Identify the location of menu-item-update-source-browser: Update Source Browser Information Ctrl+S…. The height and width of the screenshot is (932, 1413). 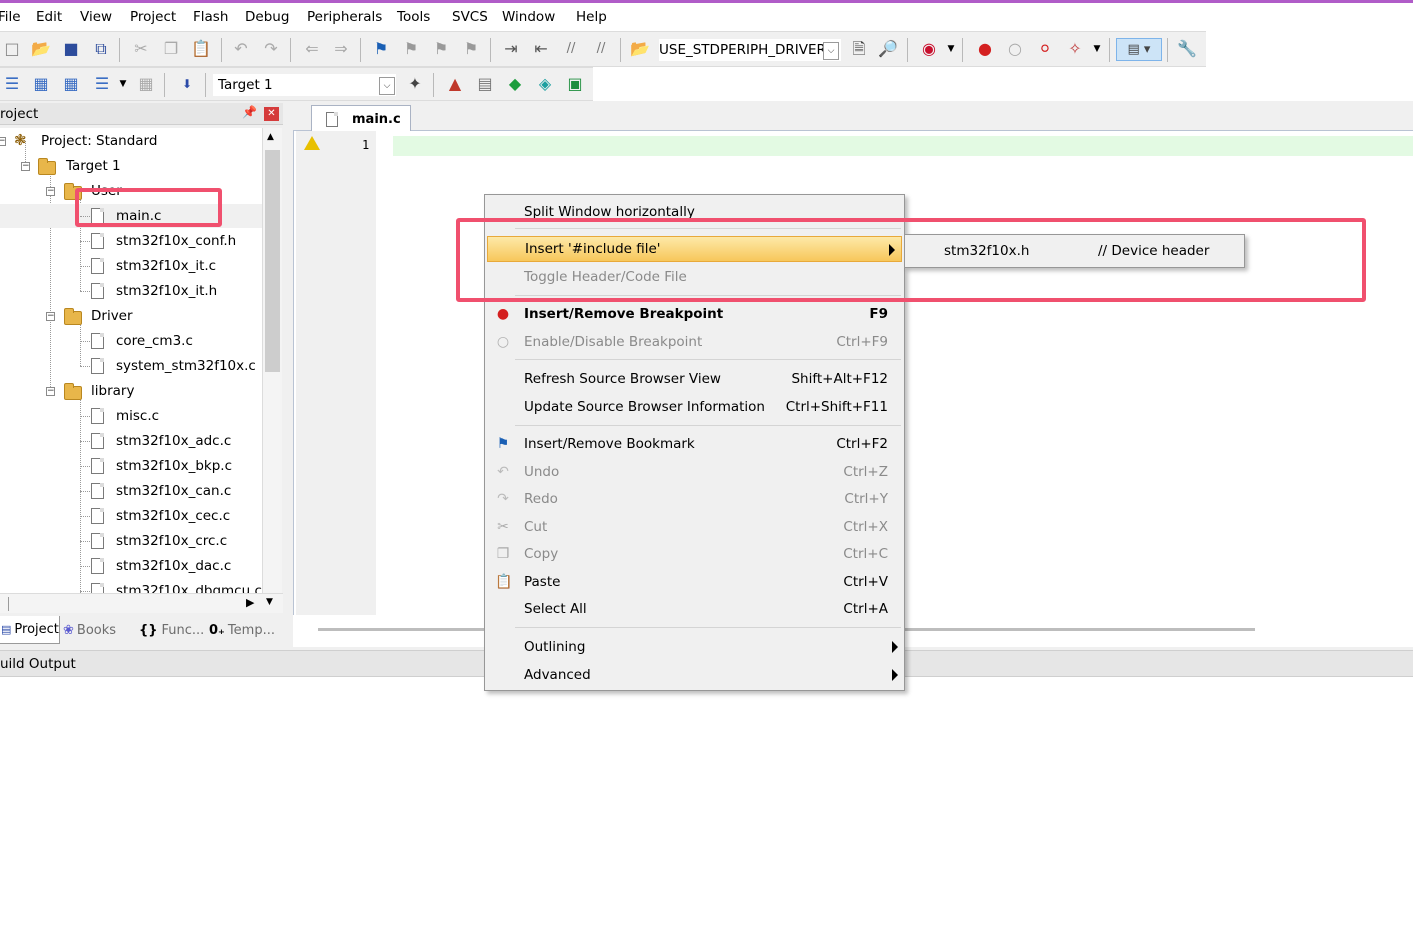
(694, 407).